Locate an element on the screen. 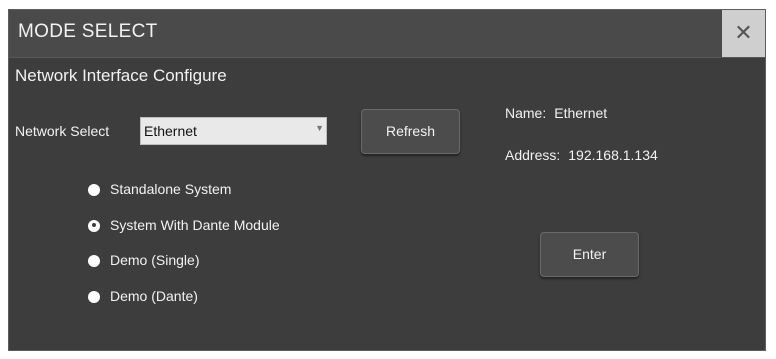 The image size is (776, 359). radio-button-checked-icon is located at coordinates (94, 225).